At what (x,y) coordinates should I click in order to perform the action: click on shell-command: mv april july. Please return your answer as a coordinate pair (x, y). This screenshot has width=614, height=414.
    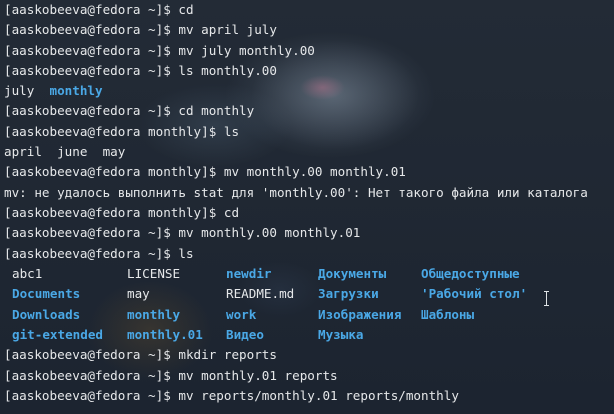
    Looking at the image, I should click on (227, 30).